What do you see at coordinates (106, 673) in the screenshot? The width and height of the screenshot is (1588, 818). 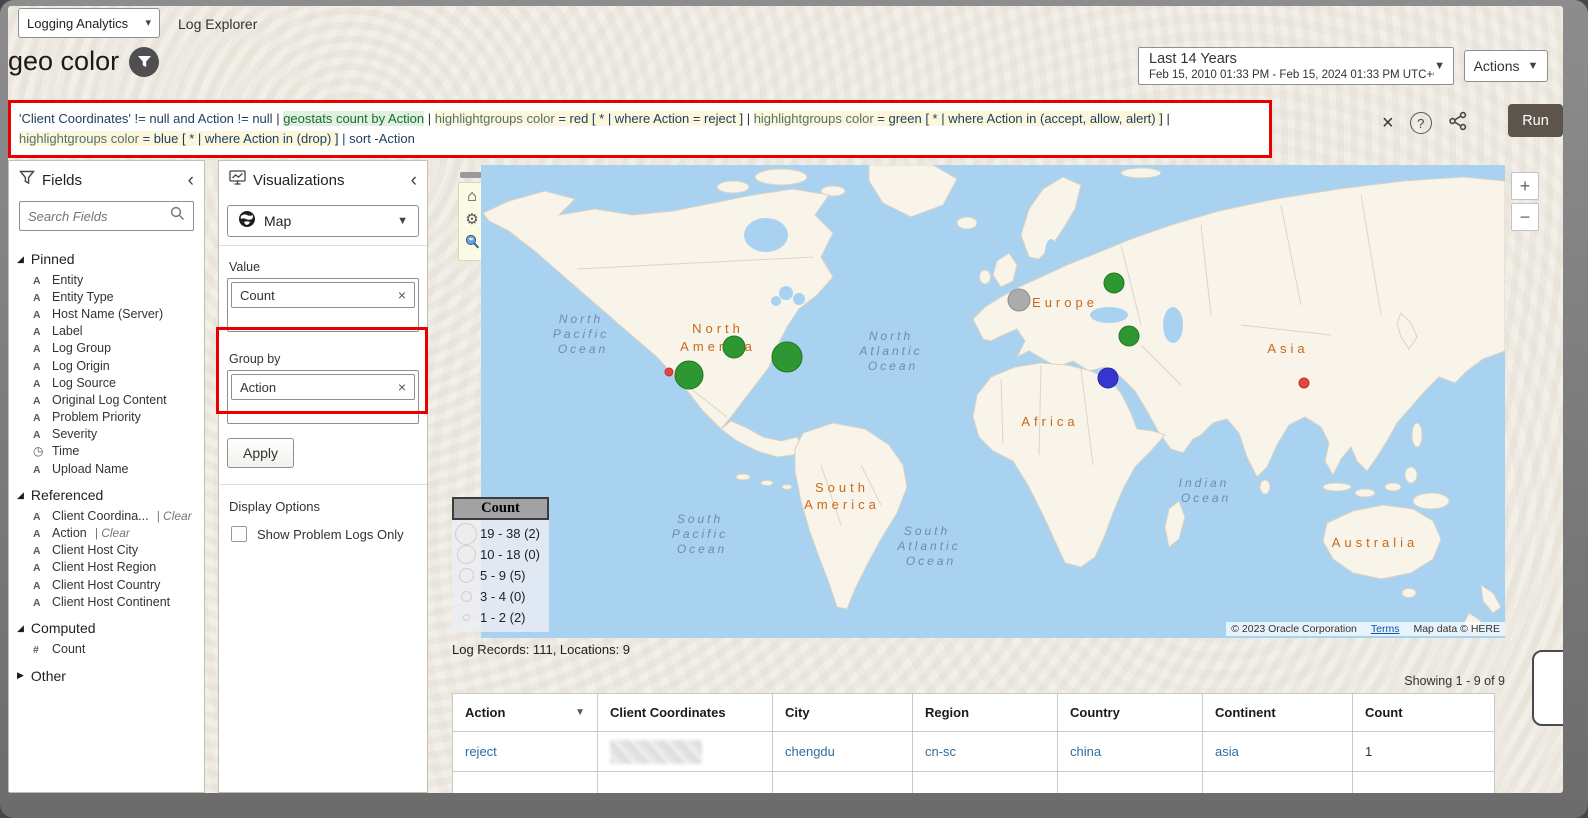 I see `fields-section-other: ▶ Other` at bounding box center [106, 673].